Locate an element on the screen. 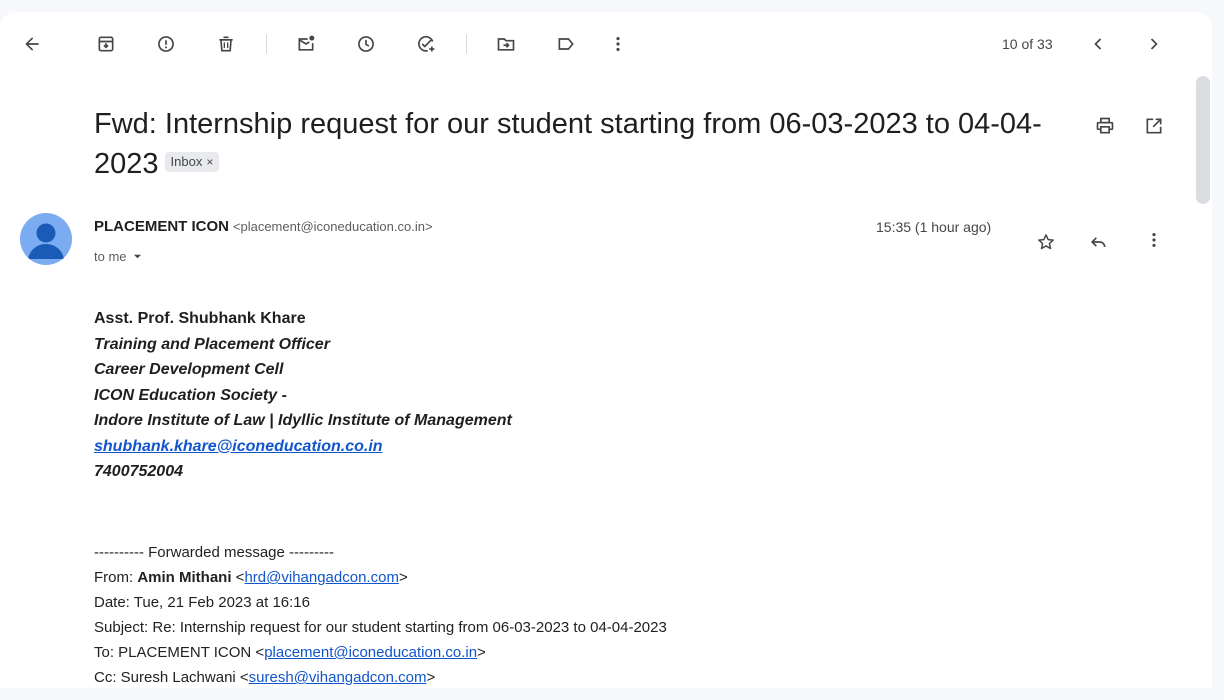 Image resolution: width=1224 pixels, height=700 pixels. archive-button is located at coordinates (106, 44).